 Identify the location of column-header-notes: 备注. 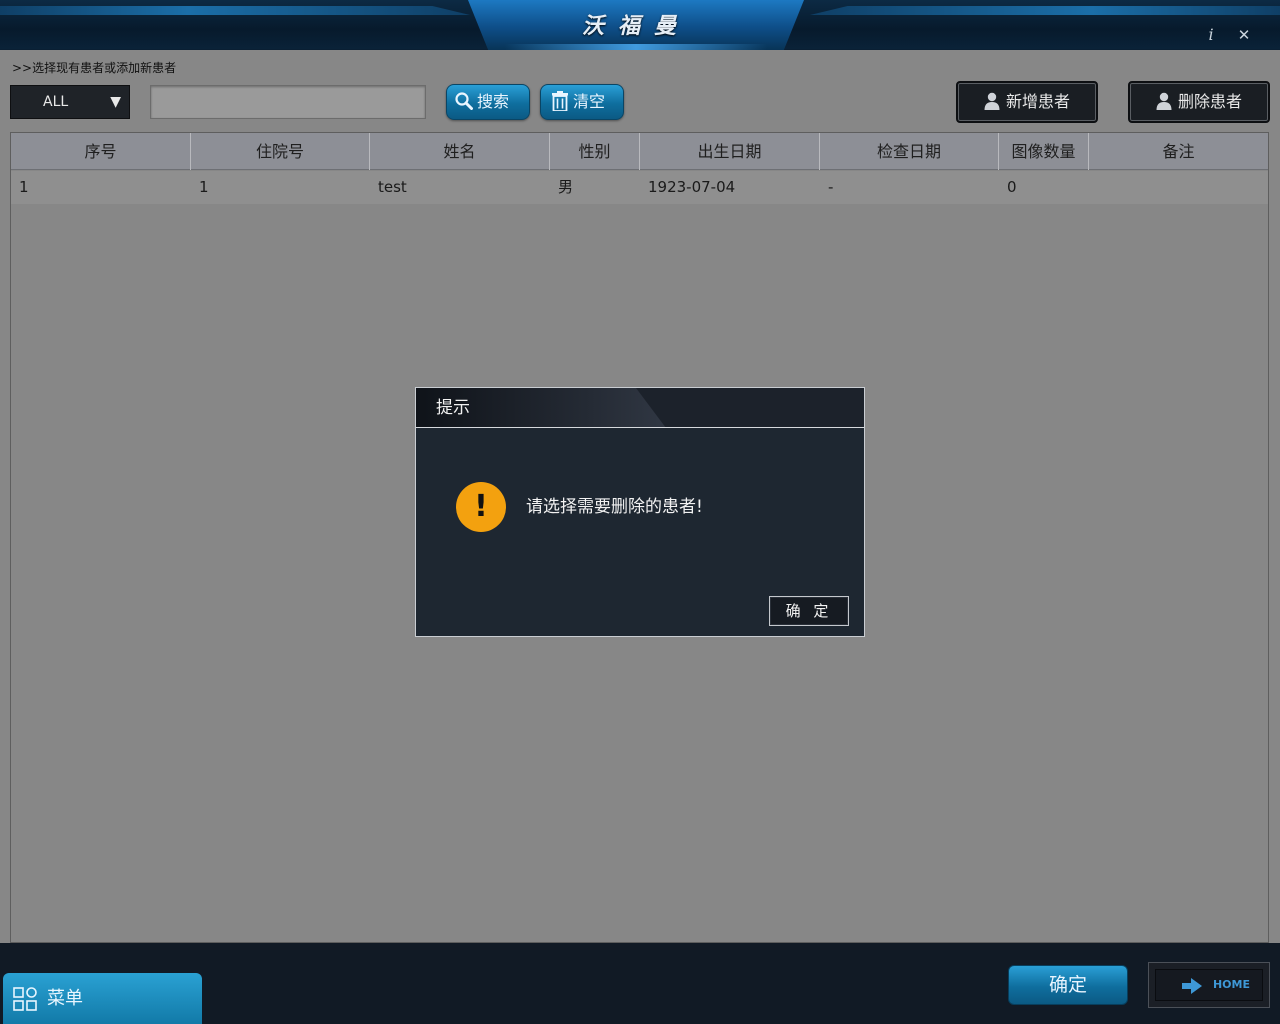
(1178, 151).